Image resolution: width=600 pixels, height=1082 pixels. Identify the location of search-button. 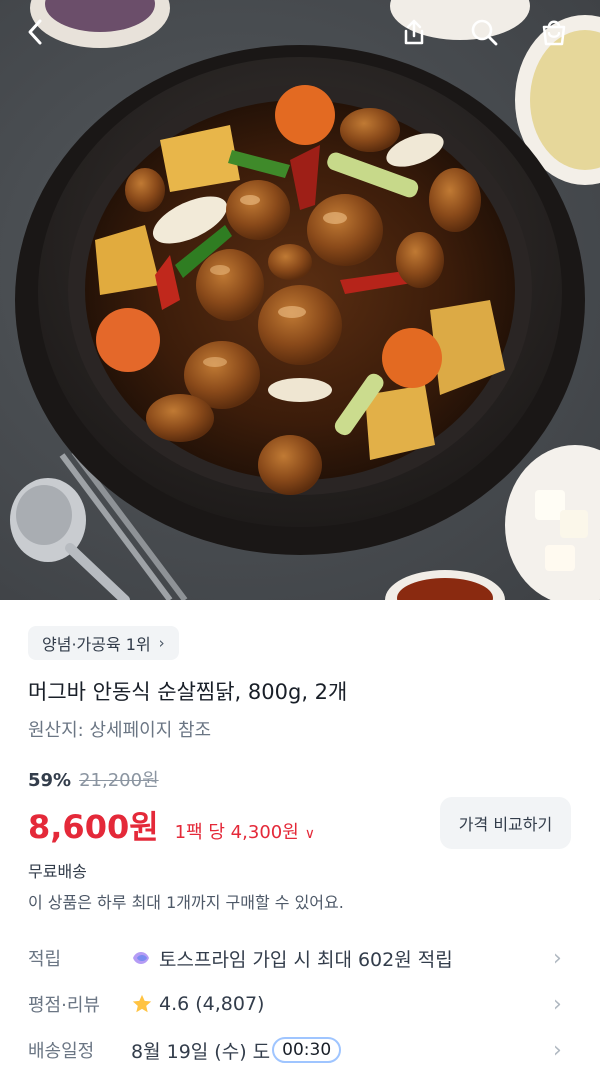
(484, 32).